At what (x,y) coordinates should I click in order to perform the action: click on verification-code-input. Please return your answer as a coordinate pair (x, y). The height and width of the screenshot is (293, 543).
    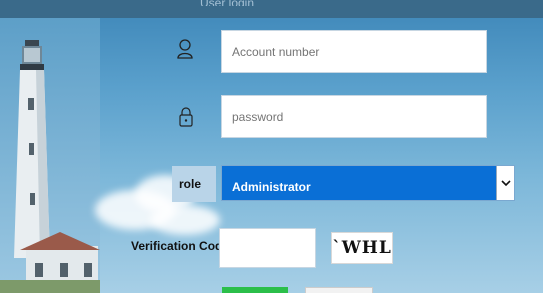
    Looking at the image, I should click on (267, 248).